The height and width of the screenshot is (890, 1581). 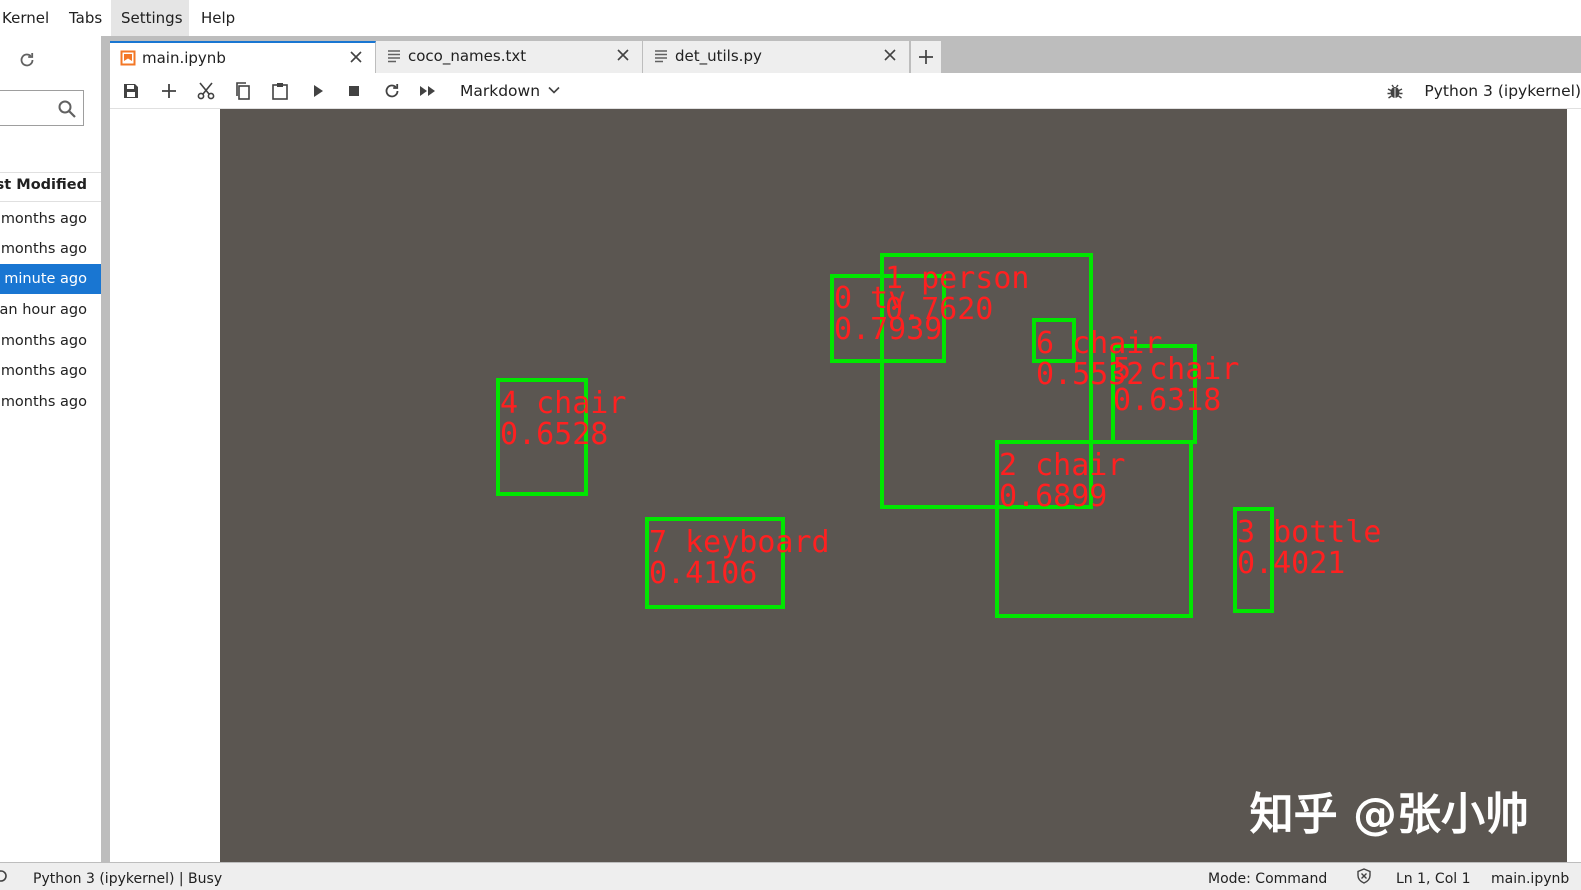 What do you see at coordinates (50, 279) in the screenshot?
I see `file-list-item-selected: minute ago` at bounding box center [50, 279].